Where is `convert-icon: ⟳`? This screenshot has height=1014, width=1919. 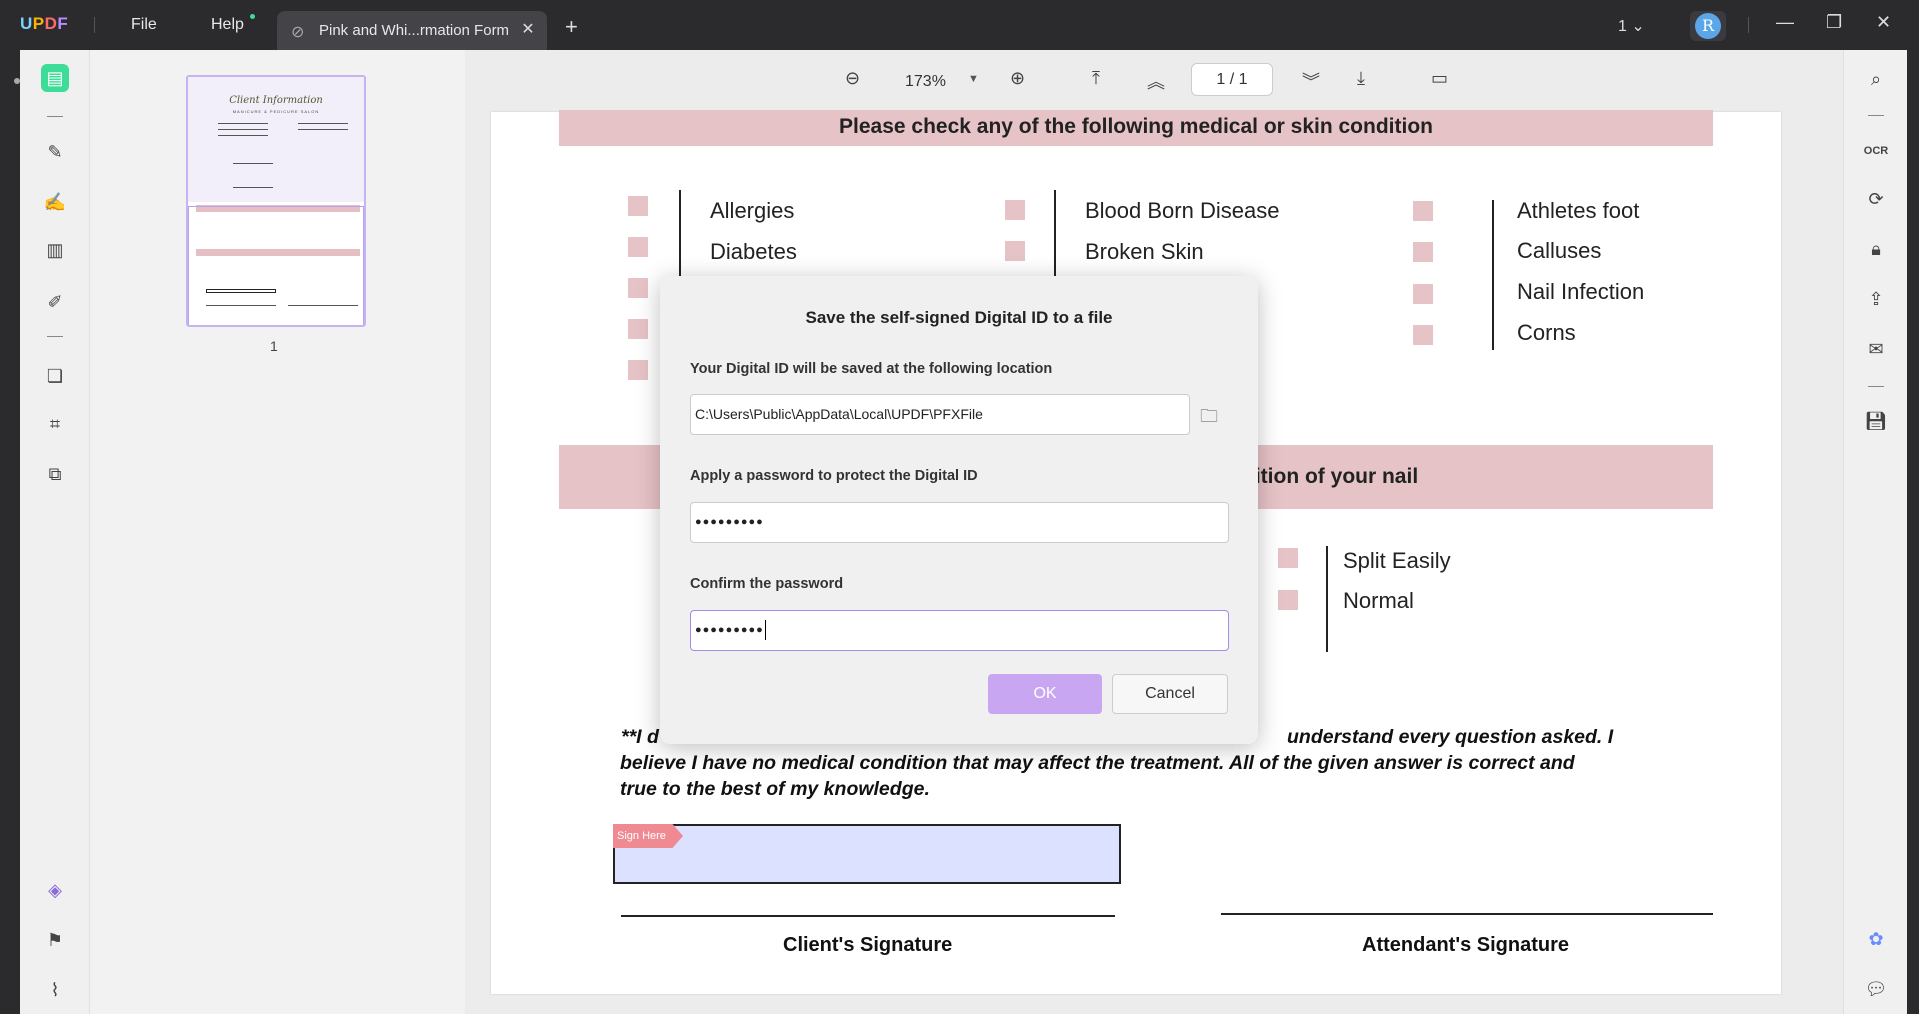 convert-icon: ⟳ is located at coordinates (1876, 199).